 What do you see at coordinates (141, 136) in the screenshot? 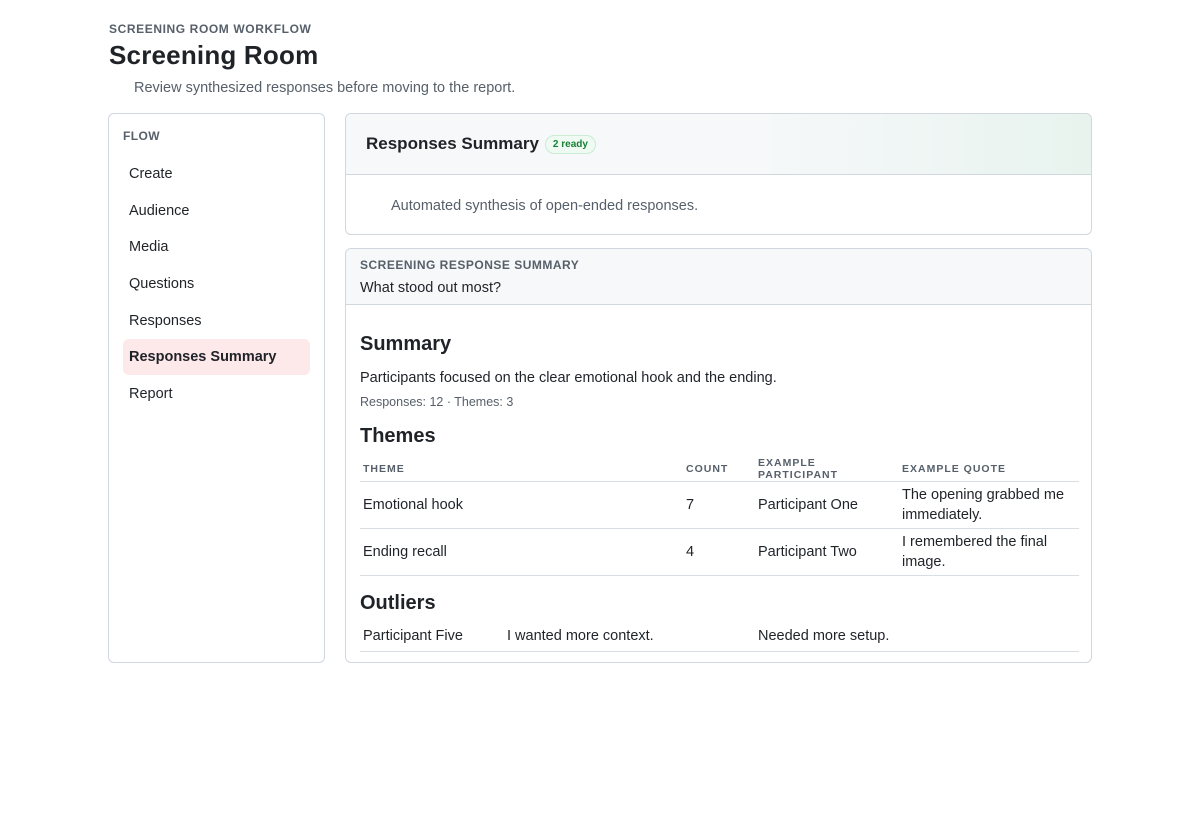
I see `flow-label: FLOW` at bounding box center [141, 136].